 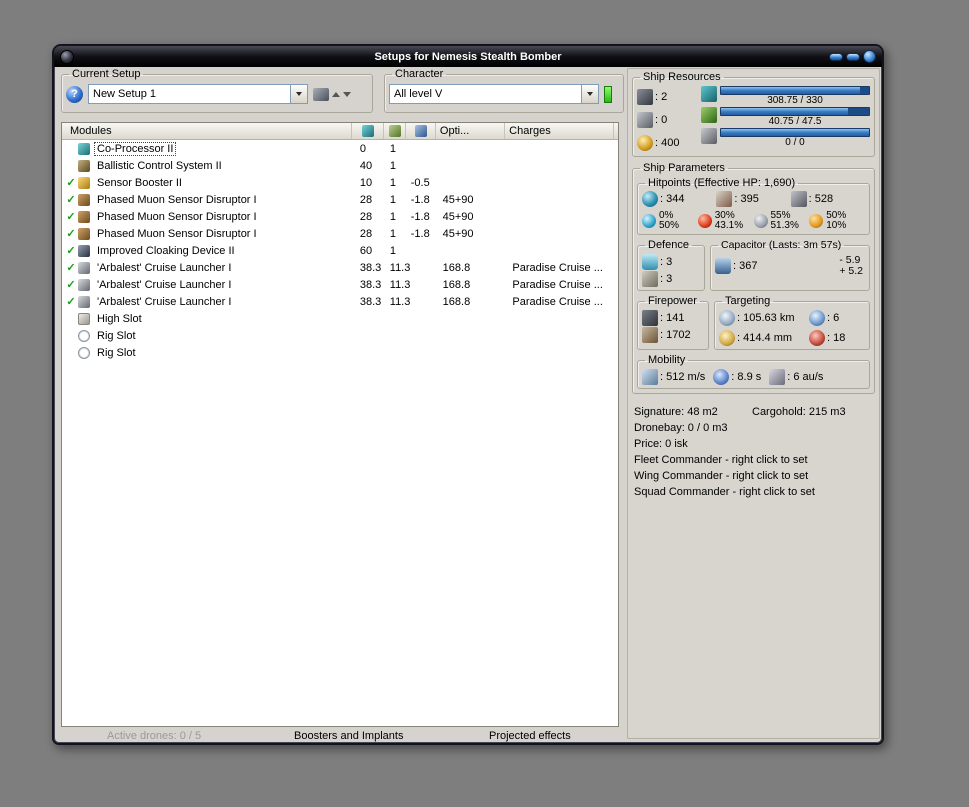 I want to click on powergrid-column-header, so click(x=395, y=131).